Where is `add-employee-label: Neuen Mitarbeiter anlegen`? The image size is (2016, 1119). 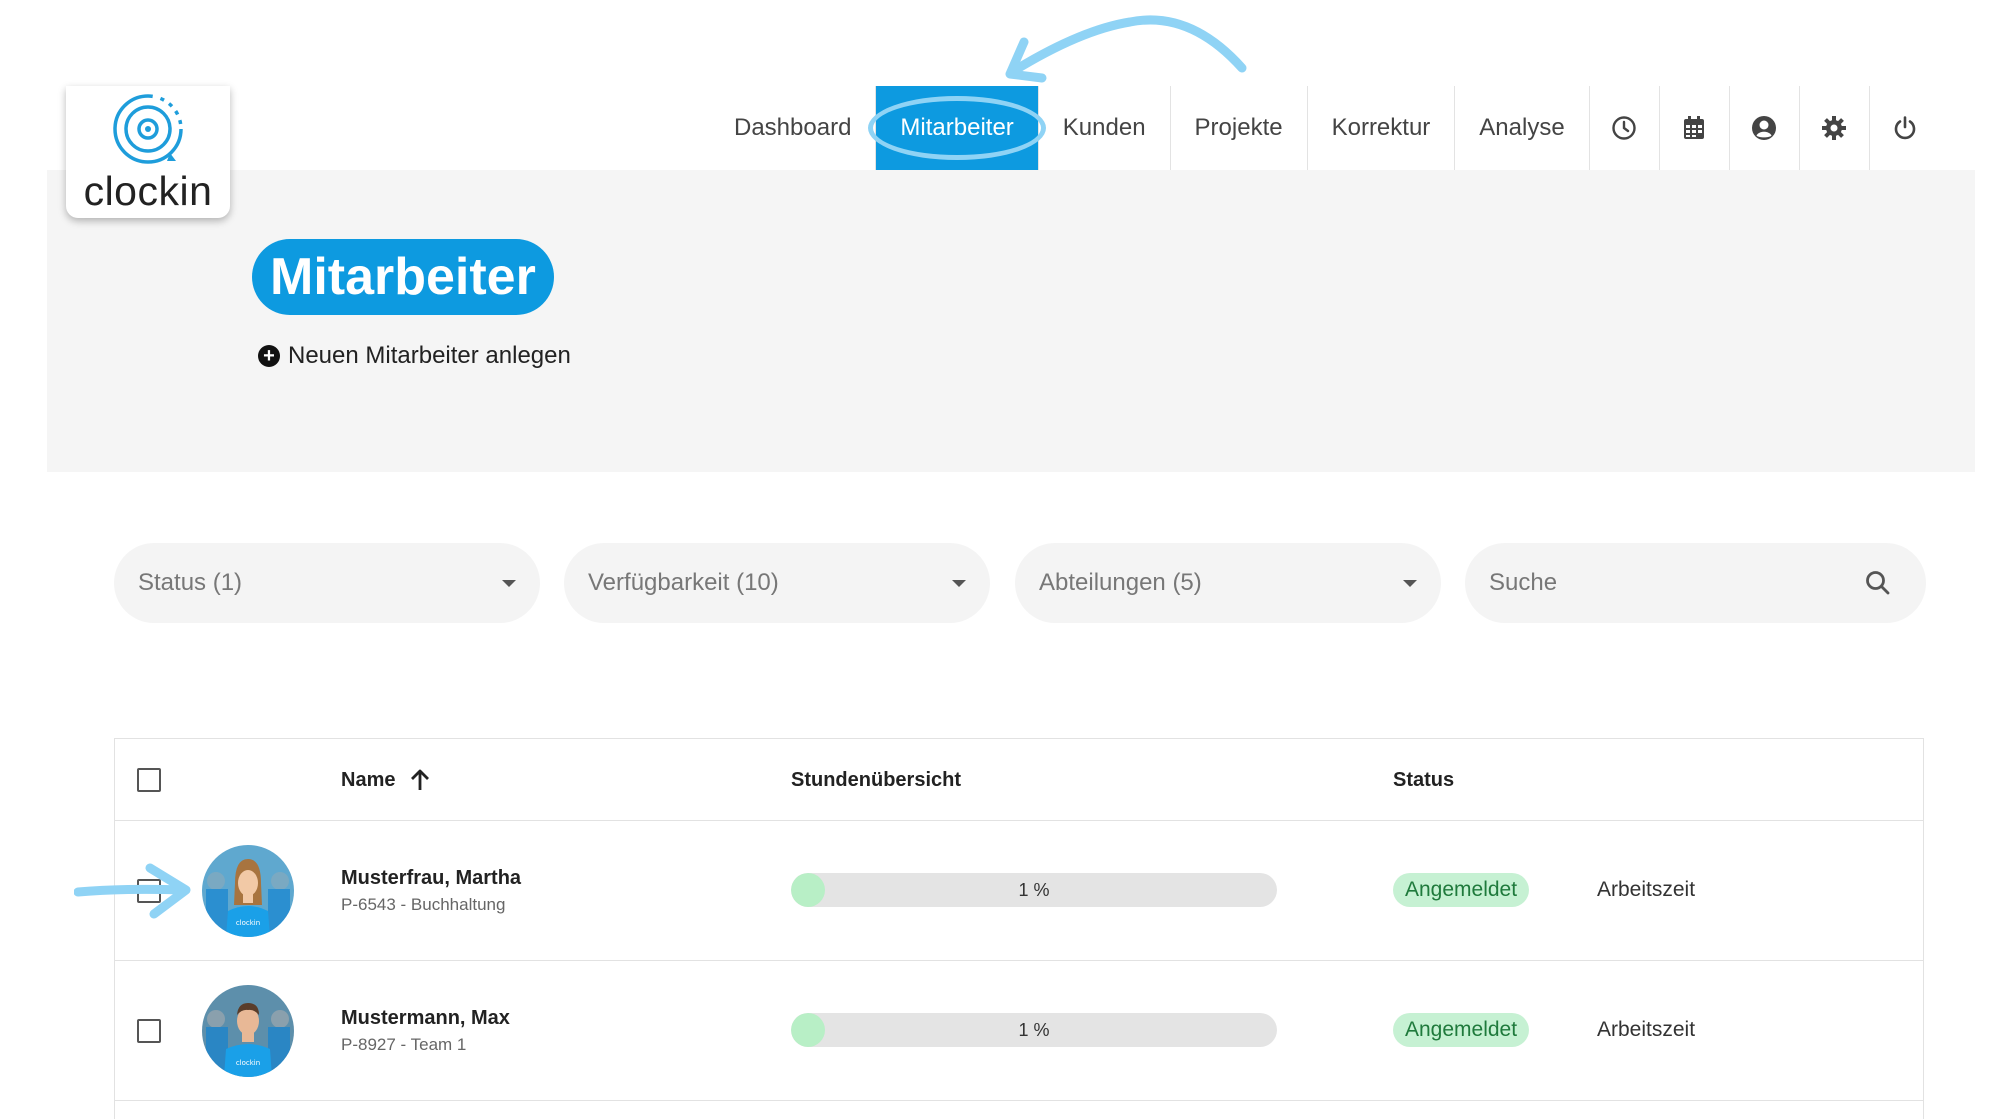 add-employee-label: Neuen Mitarbeiter anlegen is located at coordinates (429, 355).